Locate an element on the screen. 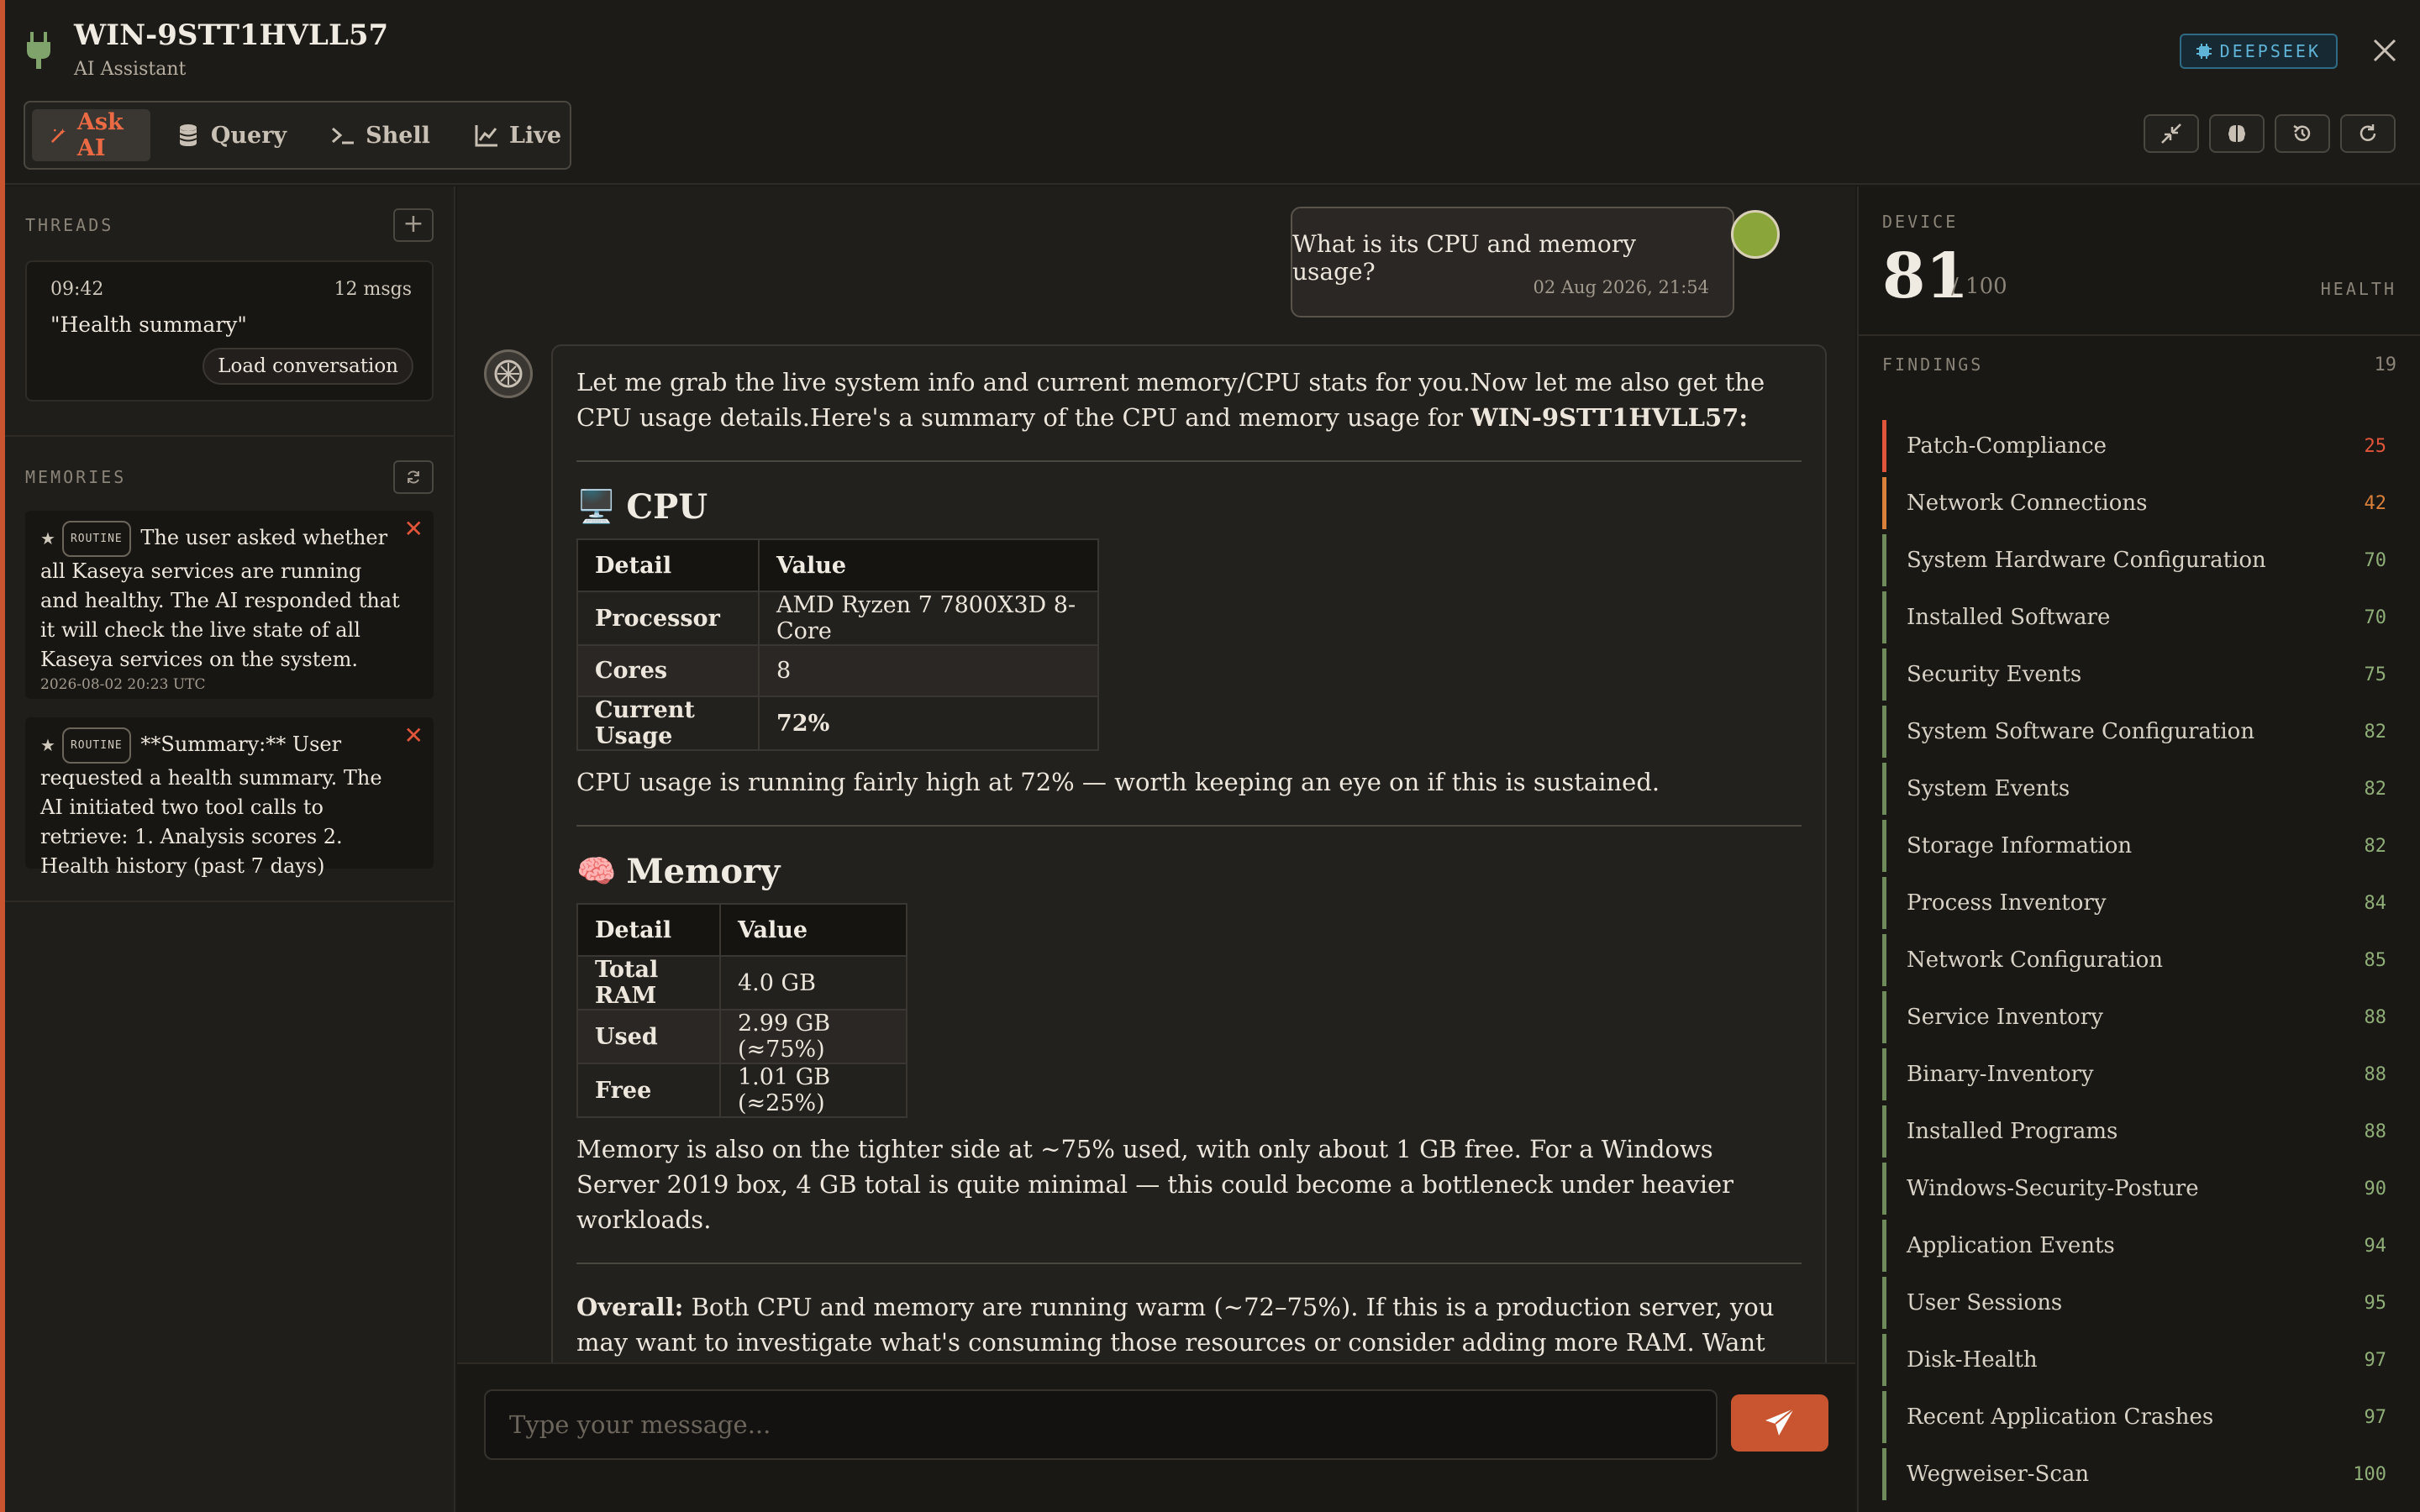 This screenshot has height=1512, width=2420. findings-heading: FINDINGS is located at coordinates (1933, 364).